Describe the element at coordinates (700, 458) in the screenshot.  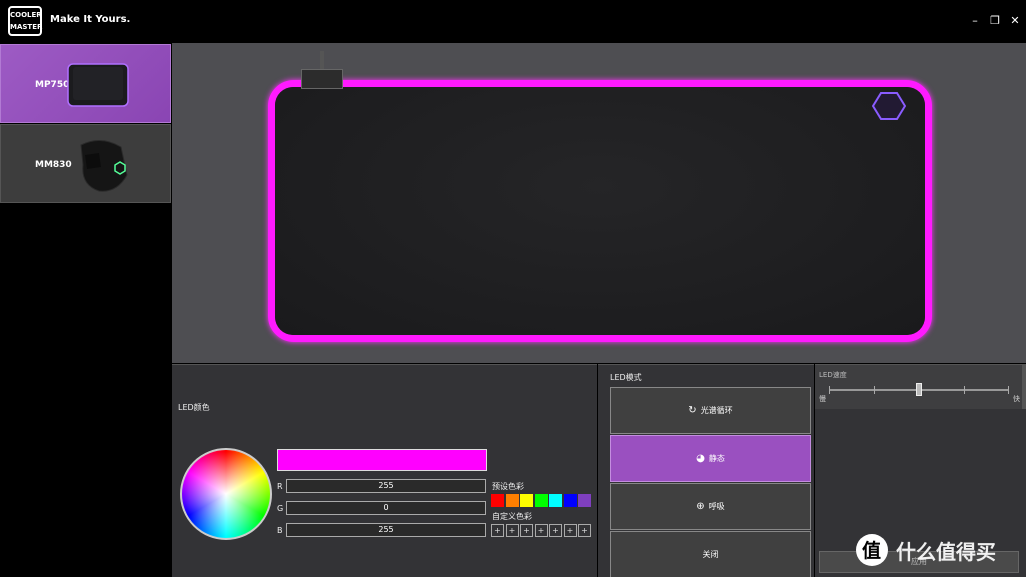
I see `palette-icon: ◕` at that location.